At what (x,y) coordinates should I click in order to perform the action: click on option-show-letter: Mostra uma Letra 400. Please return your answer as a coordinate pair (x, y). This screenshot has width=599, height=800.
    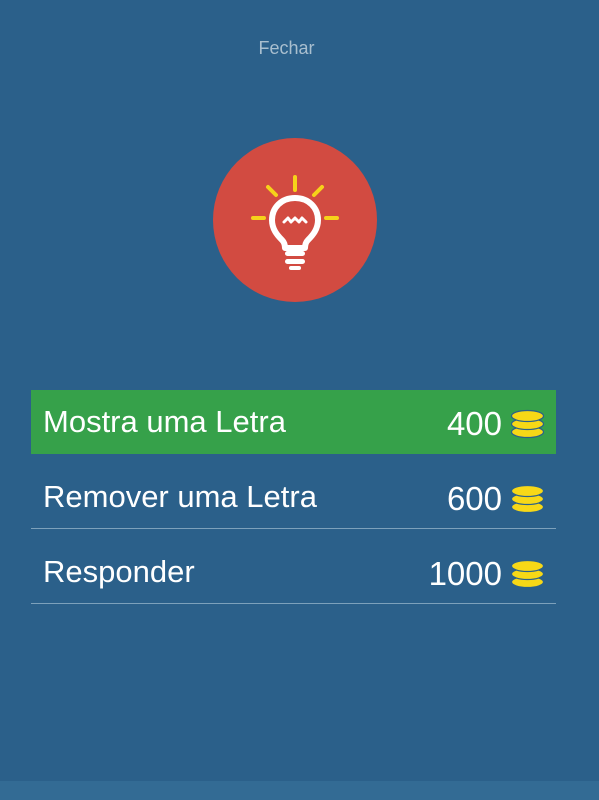
    Looking at the image, I should click on (293, 422).